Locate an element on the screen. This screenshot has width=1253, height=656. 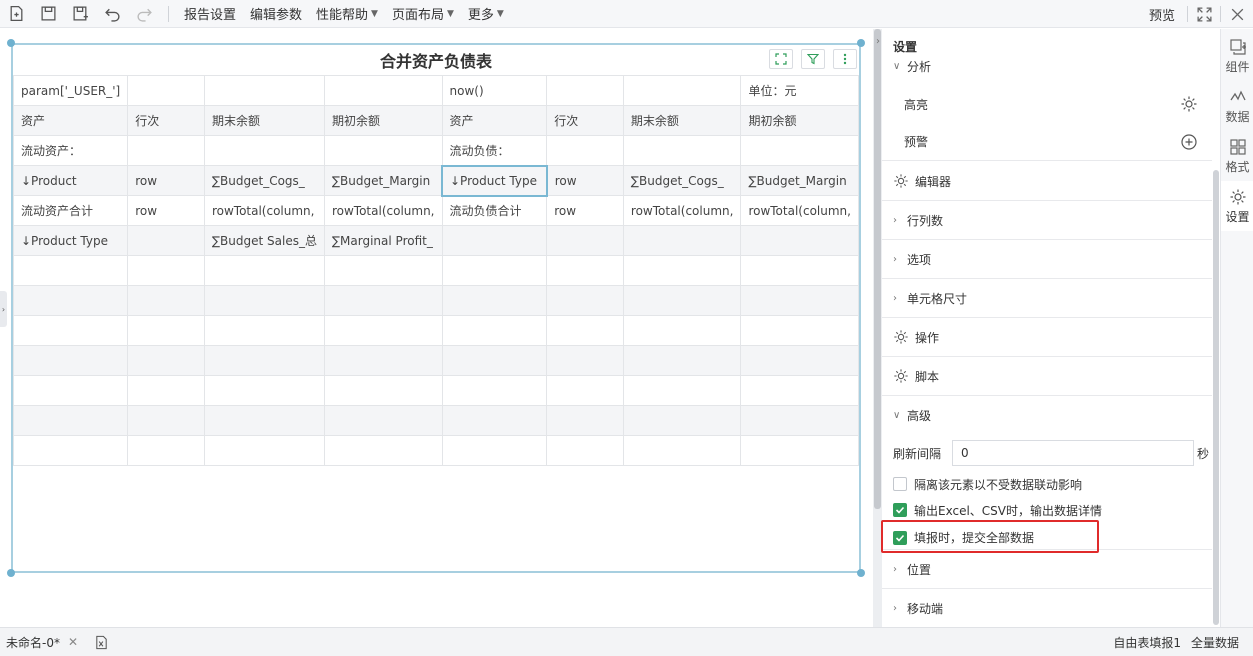
section-options: › 选项 is located at coordinates (1047, 259).